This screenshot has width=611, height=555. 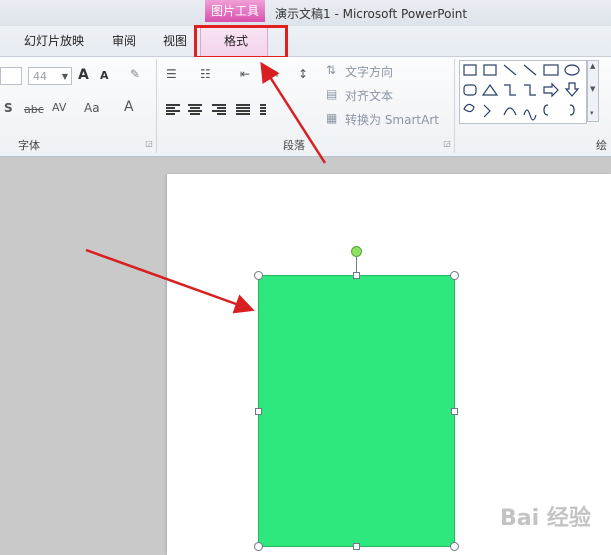 I want to click on watermark: Bai 经验, so click(x=545, y=518).